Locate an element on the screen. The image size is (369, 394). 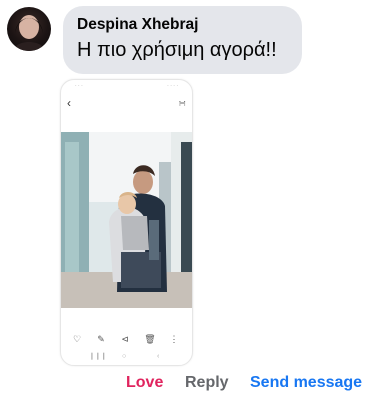
comment-bubble: Despina Xhebraj Η πιο χρήσιμη αγορά!! is located at coordinates (182, 40).